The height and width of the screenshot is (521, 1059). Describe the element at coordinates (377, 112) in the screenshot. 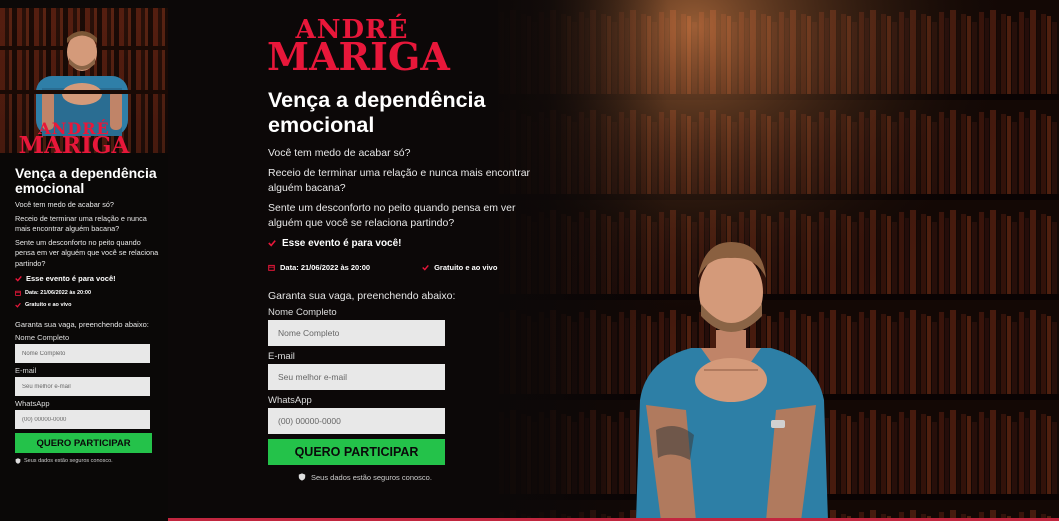

I see `headline: Vença a dependência emocional` at that location.